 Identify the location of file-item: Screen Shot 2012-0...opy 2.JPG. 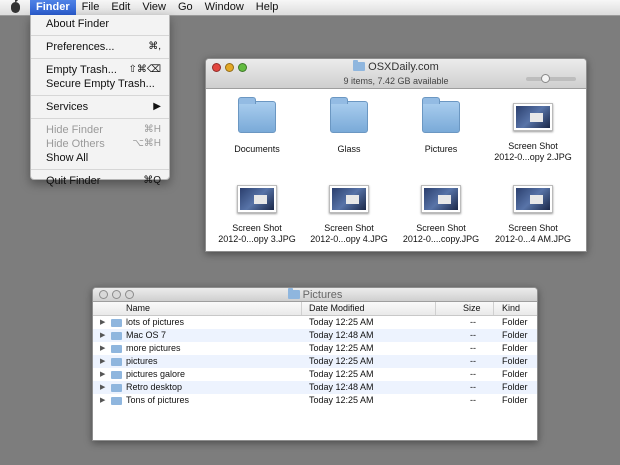
(533, 133).